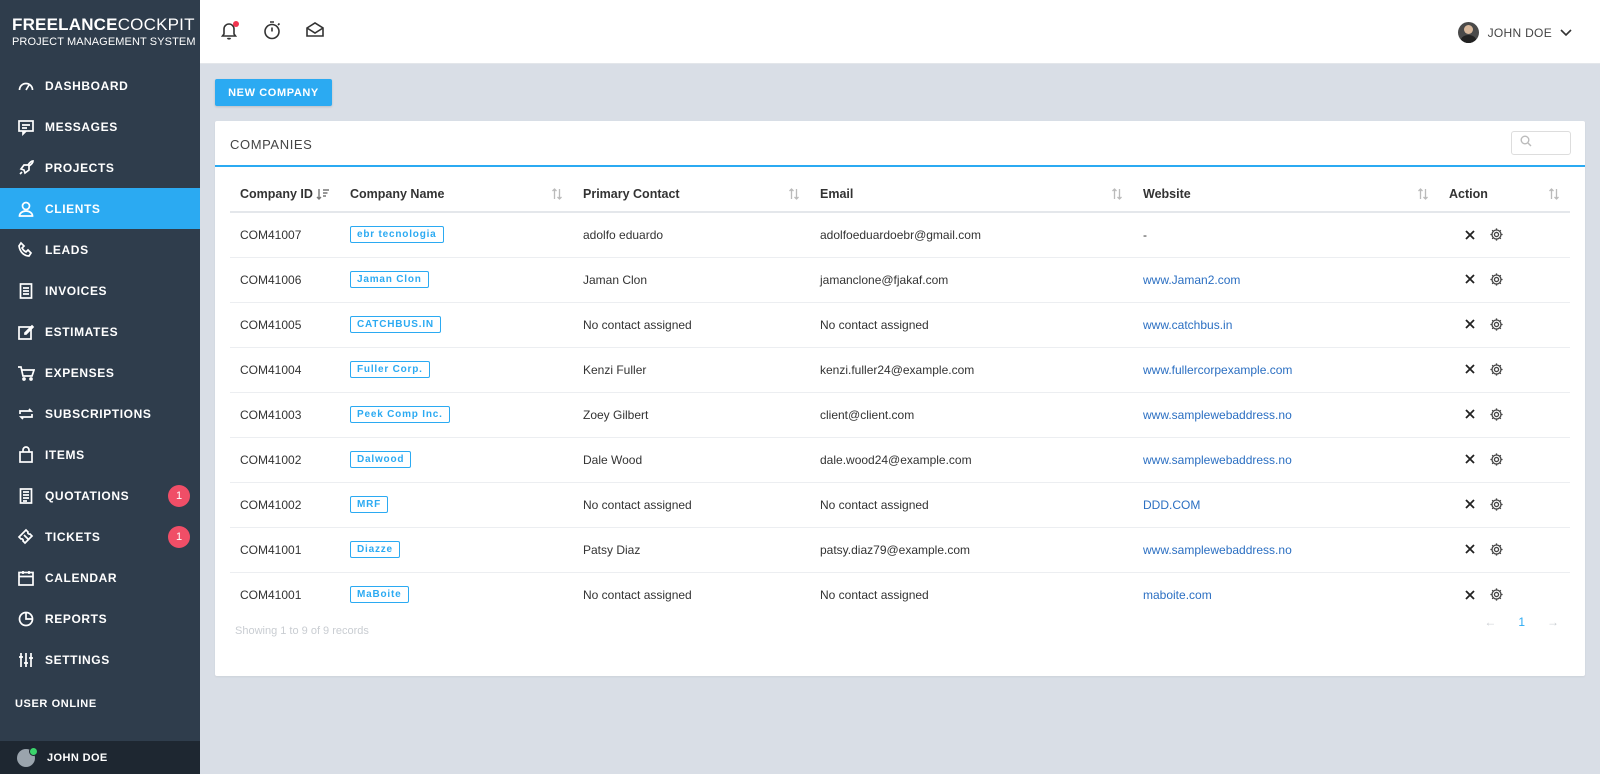  I want to click on sidebar-item-tickets: TICKETS 1, so click(100, 536).